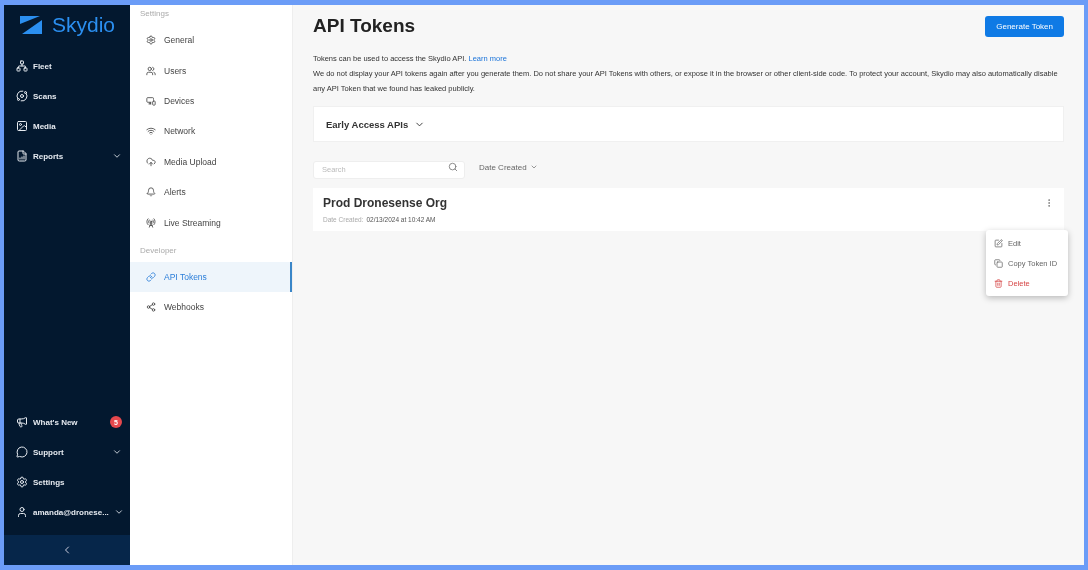 The image size is (1088, 570). I want to click on generate-token-button: Generate Token, so click(1024, 26).